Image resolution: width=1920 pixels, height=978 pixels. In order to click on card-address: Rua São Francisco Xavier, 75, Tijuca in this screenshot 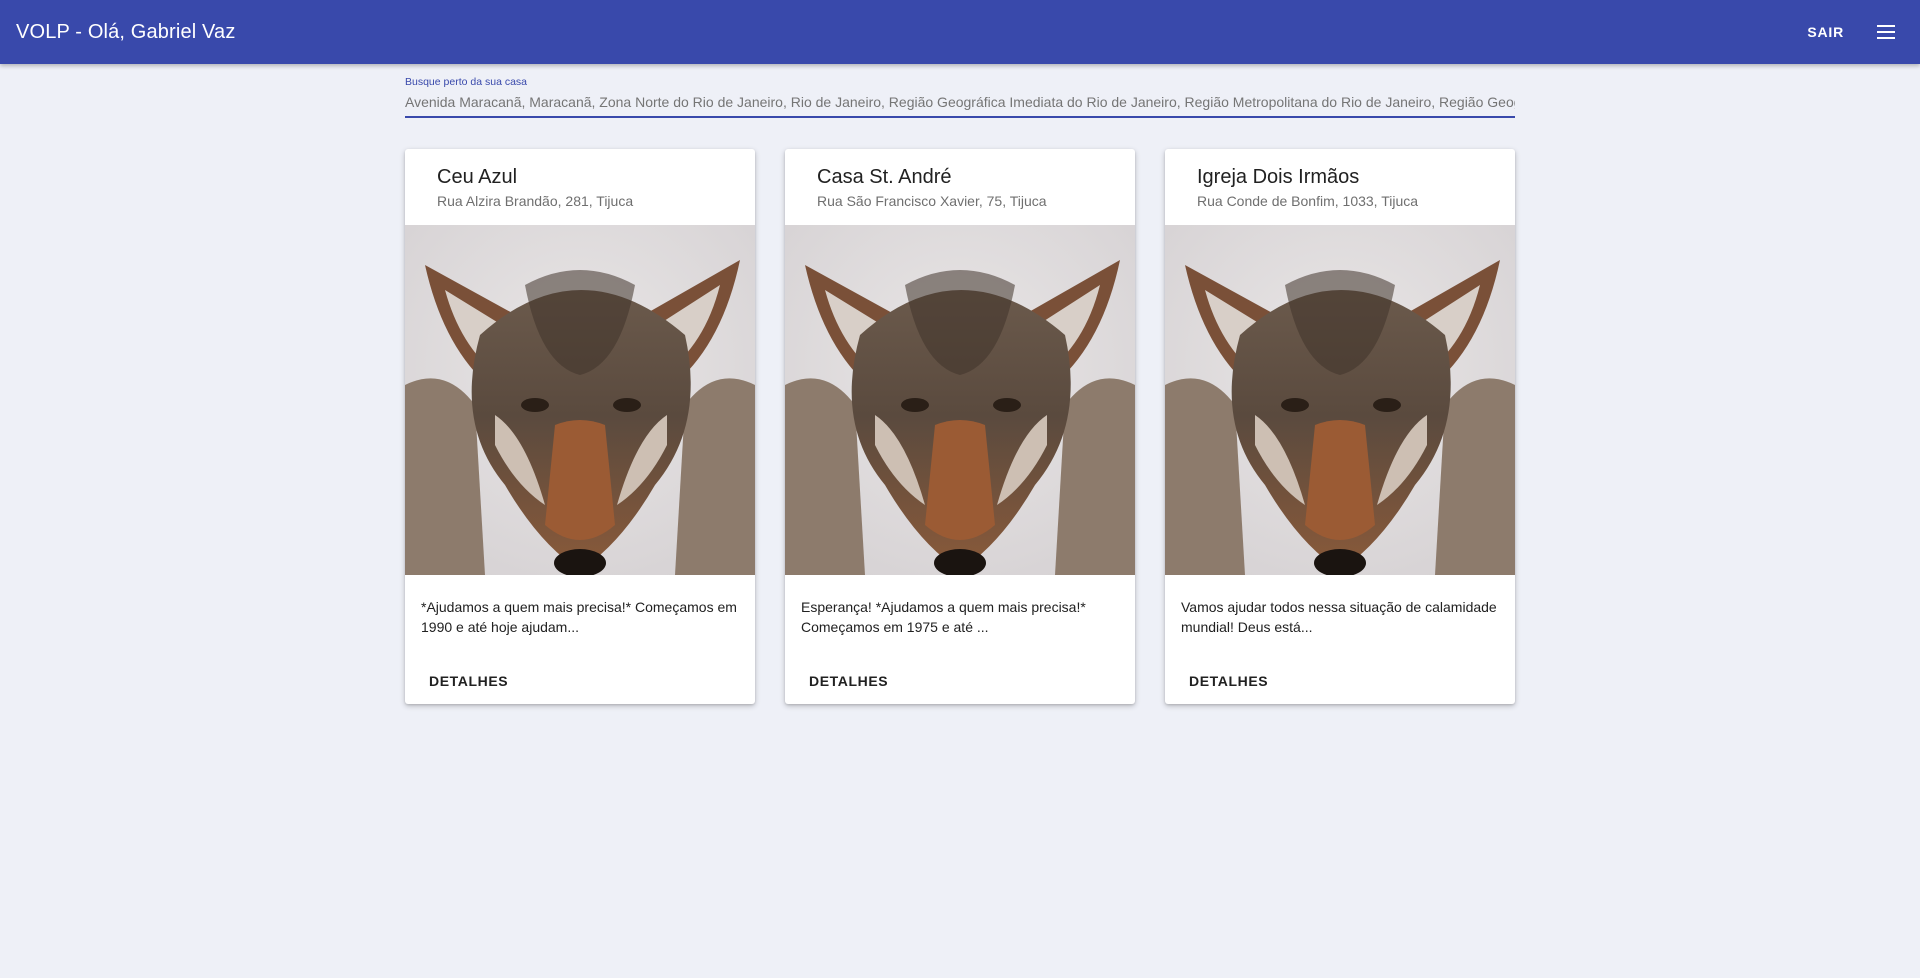, I will do `click(932, 201)`.